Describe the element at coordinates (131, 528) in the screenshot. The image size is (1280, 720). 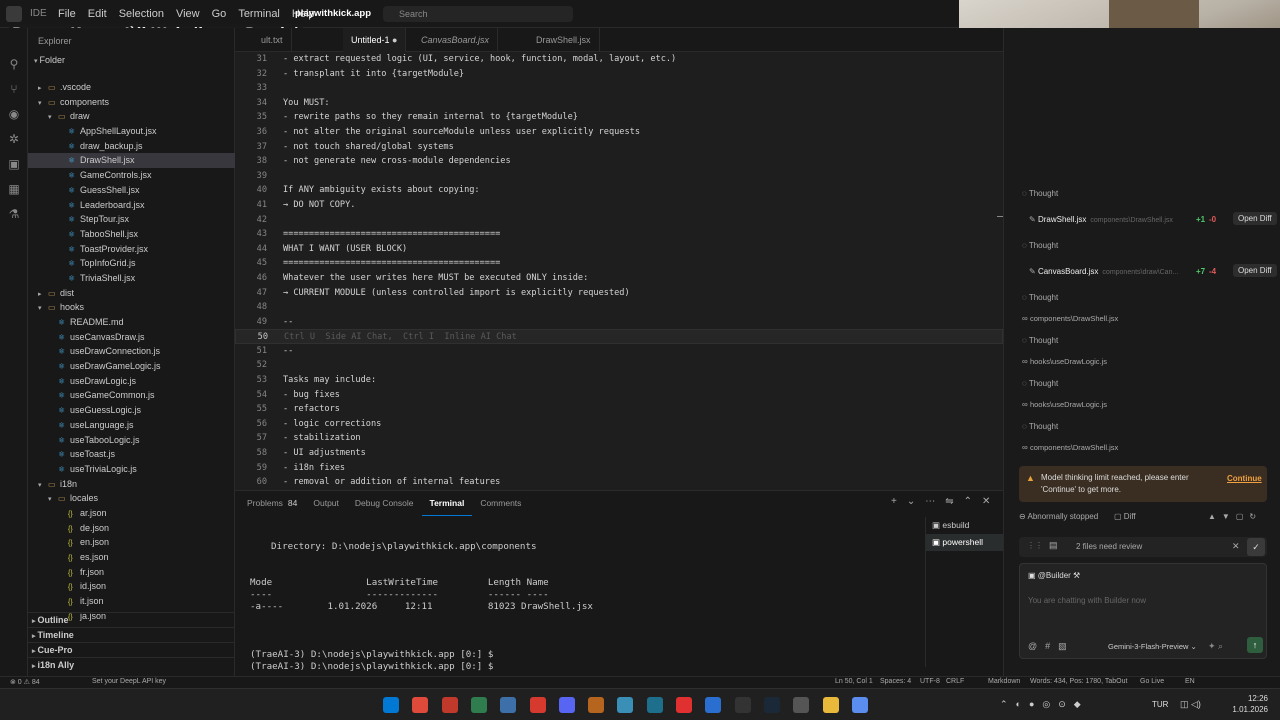
I see `file-item: {} de.json` at that location.